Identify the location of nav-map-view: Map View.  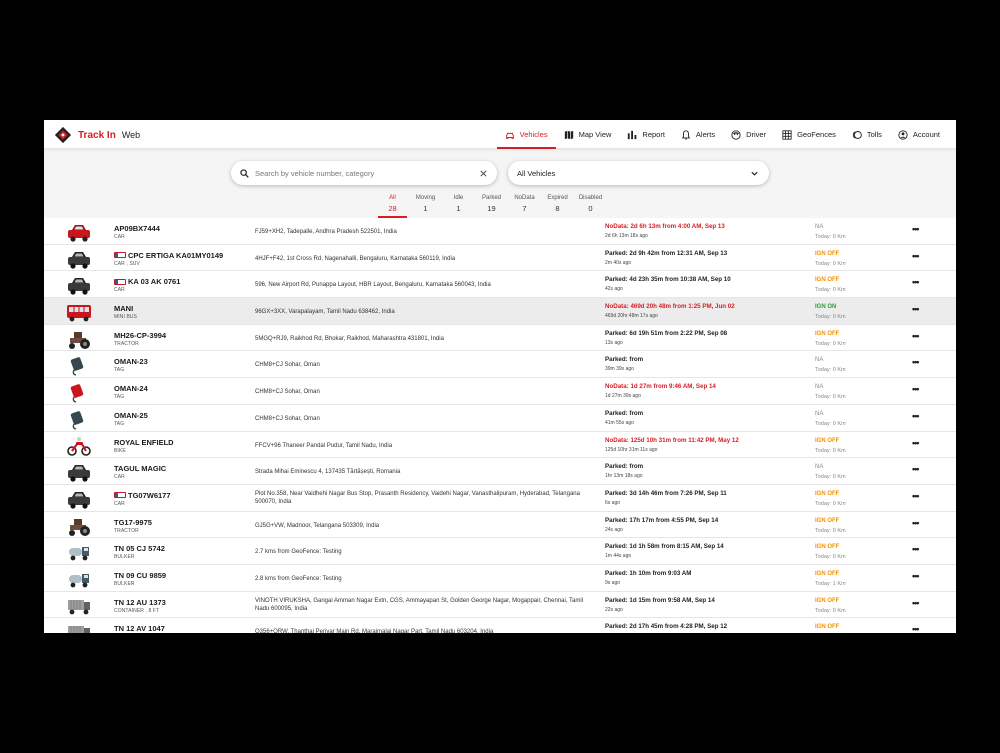
(588, 134).